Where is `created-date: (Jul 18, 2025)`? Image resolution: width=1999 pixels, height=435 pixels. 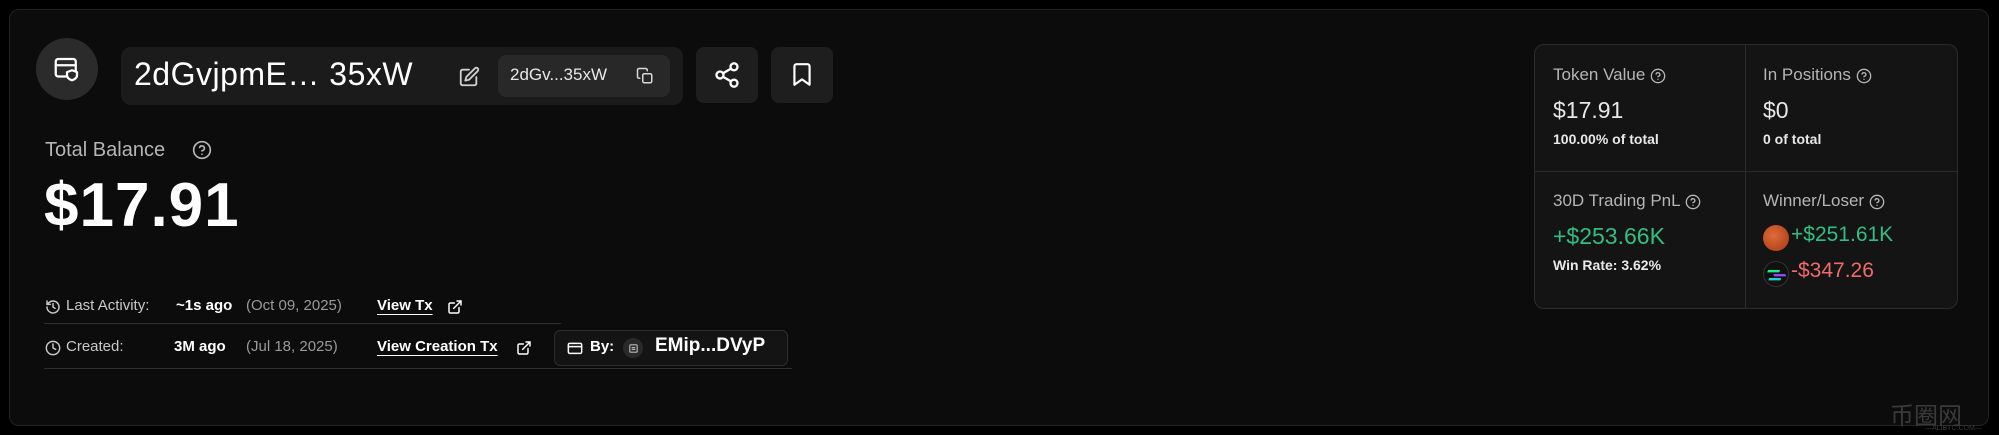
created-date: (Jul 18, 2025) is located at coordinates (292, 346).